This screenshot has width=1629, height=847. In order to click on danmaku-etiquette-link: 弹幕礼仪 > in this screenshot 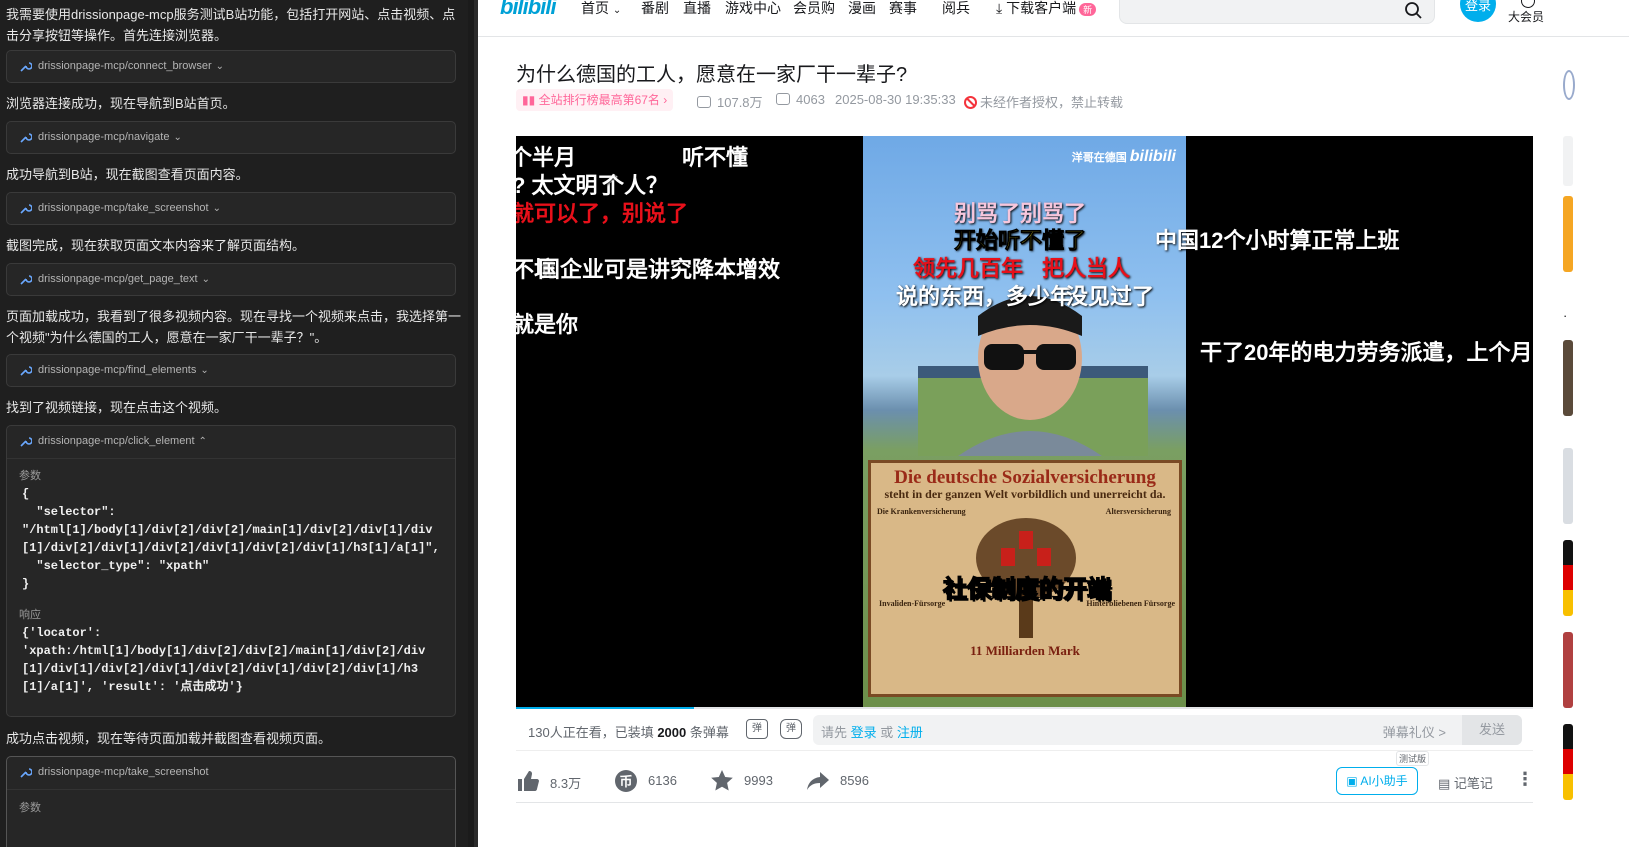, I will do `click(1414, 731)`.